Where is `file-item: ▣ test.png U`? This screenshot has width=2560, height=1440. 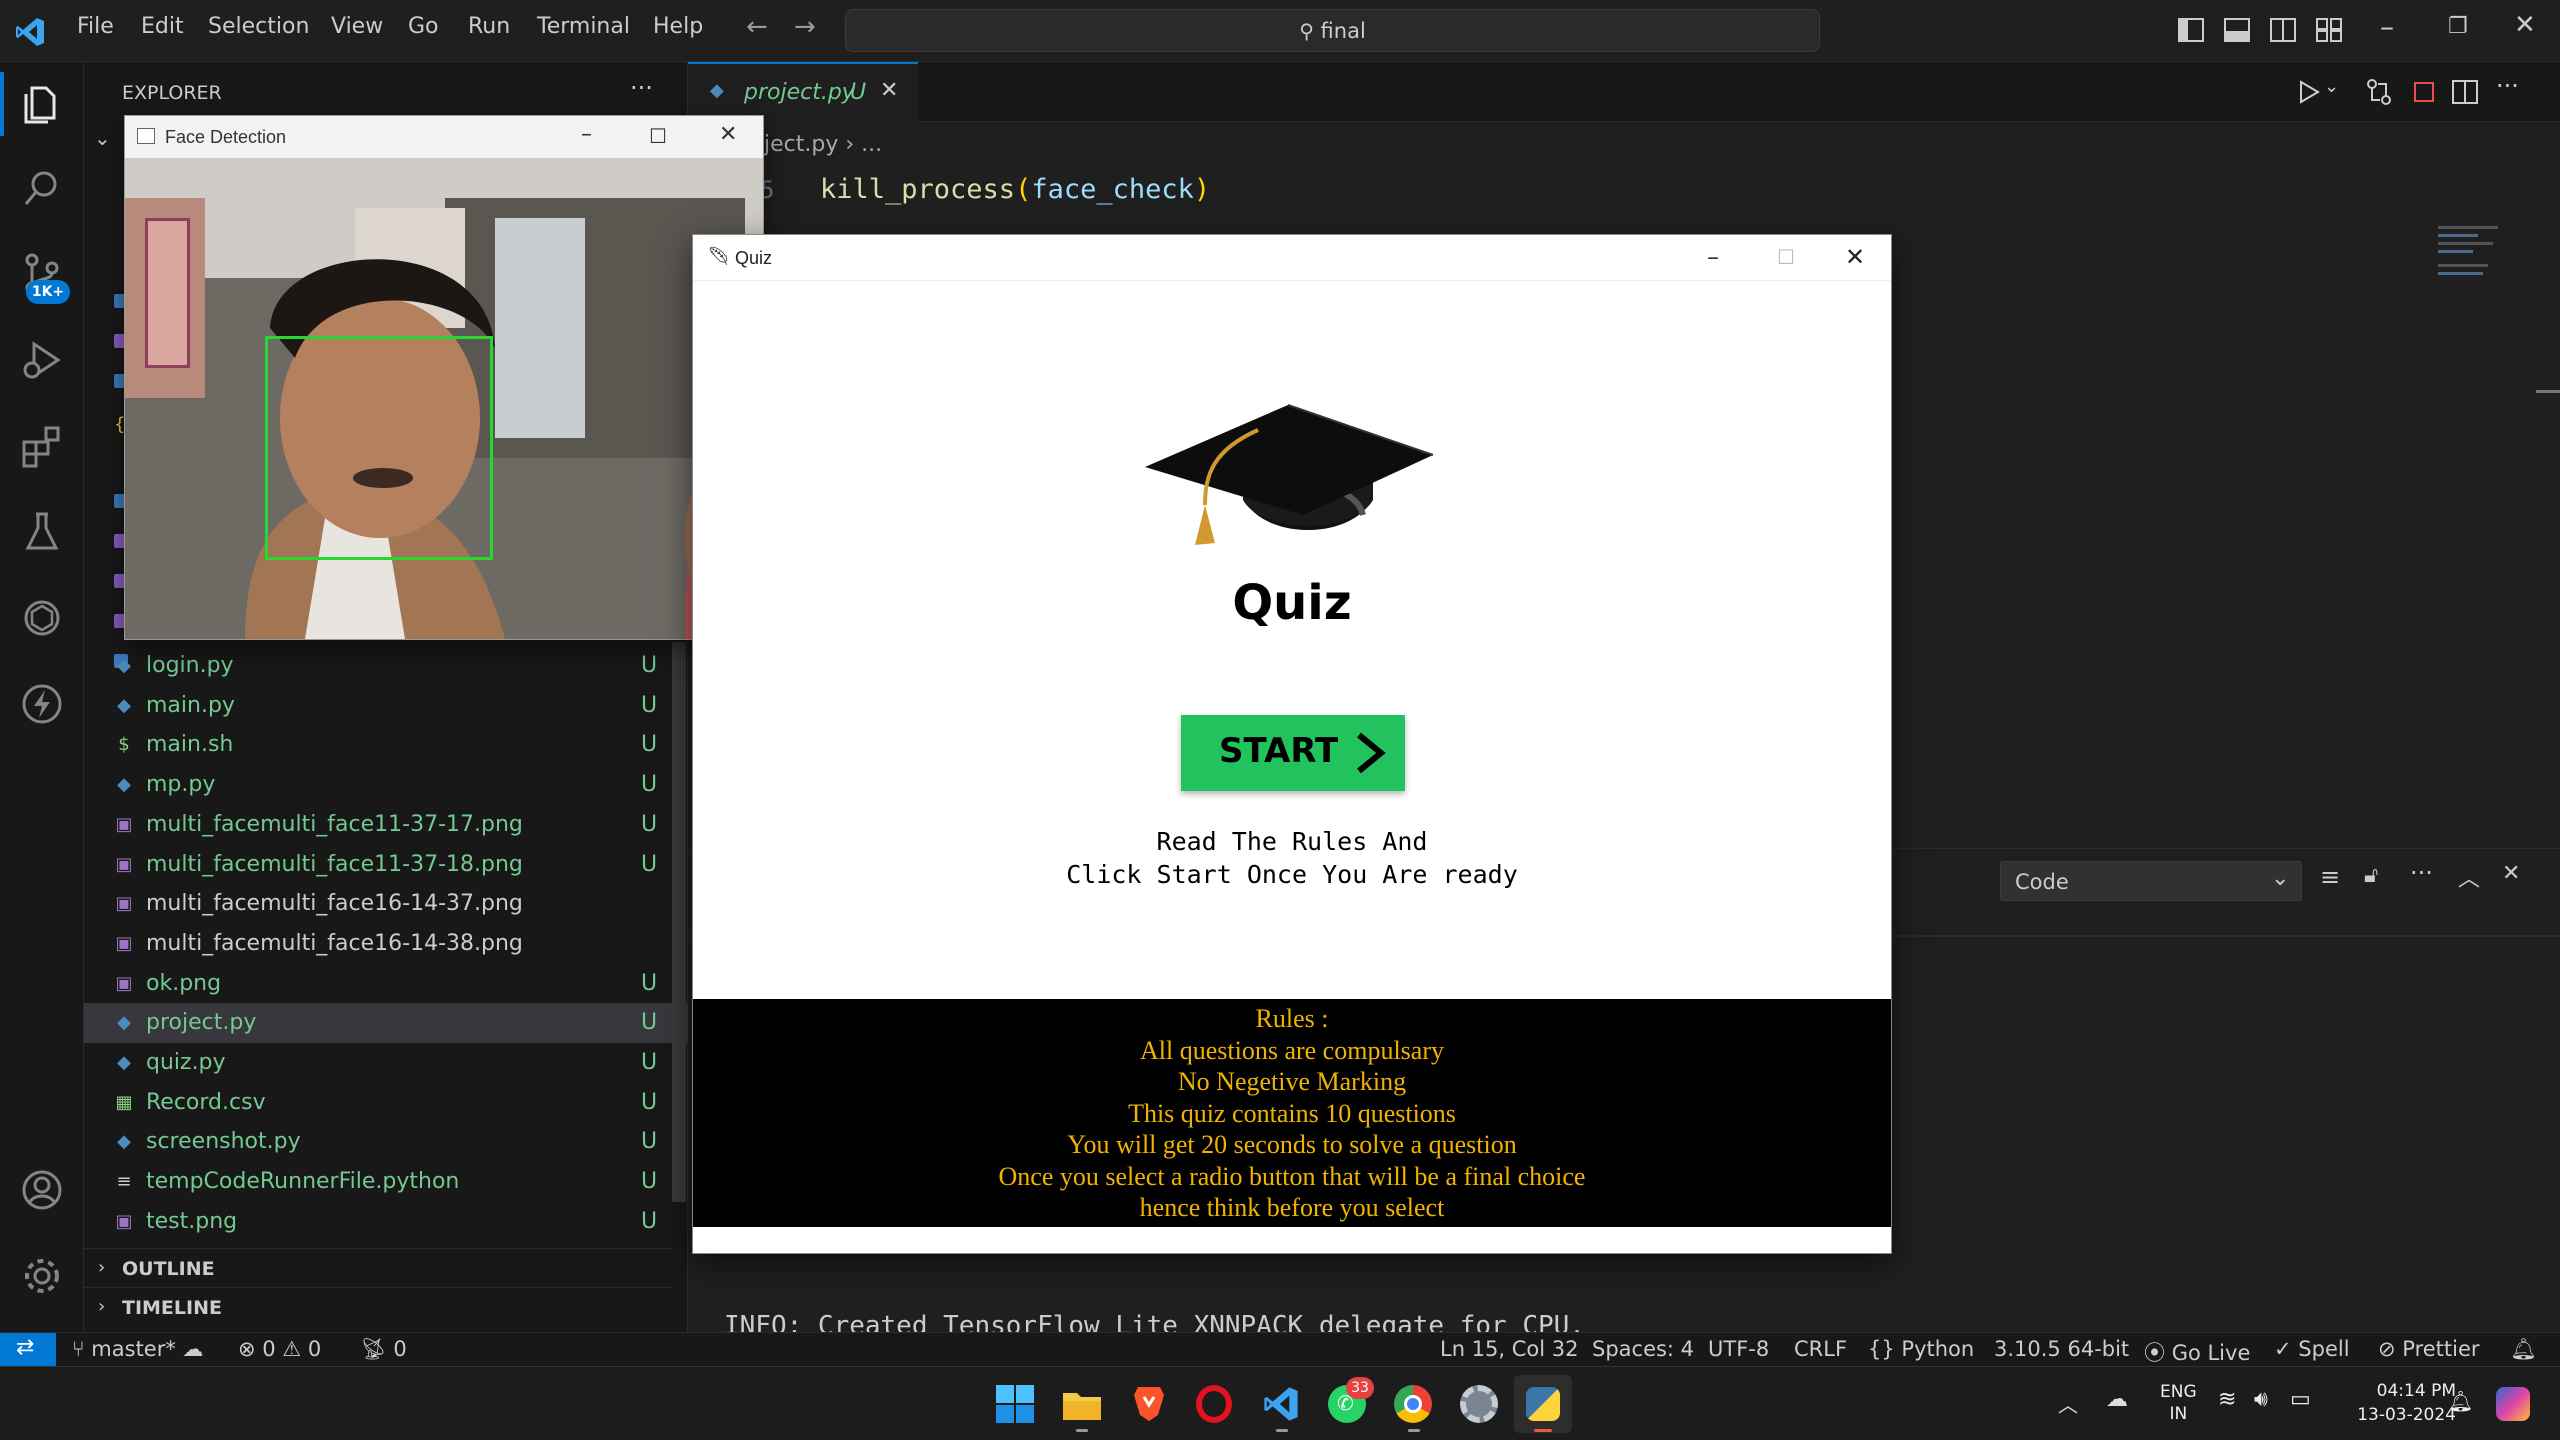 file-item: ▣ test.png U is located at coordinates (386, 1222).